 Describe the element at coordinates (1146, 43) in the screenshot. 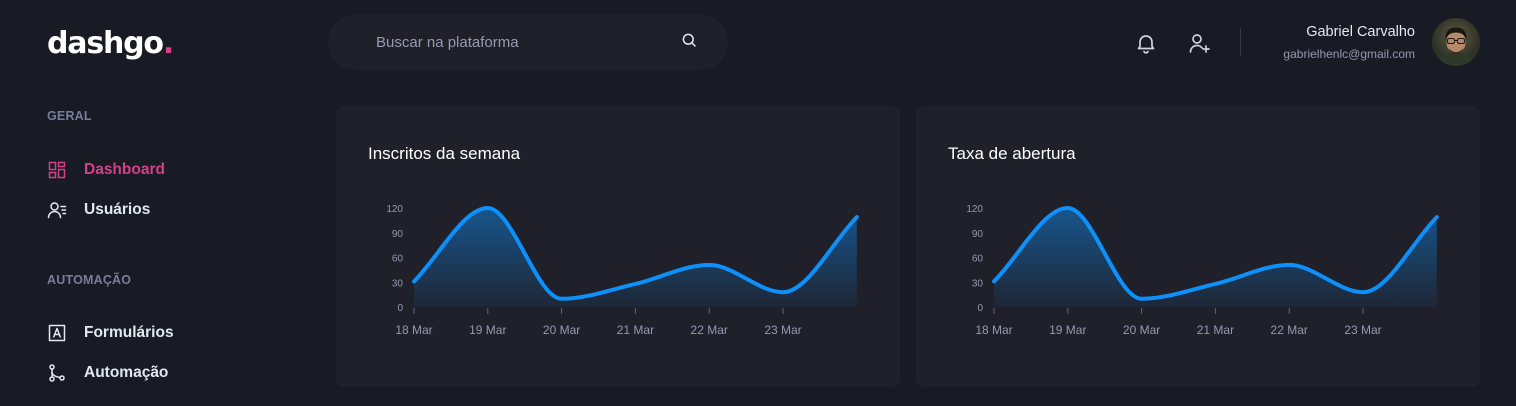

I see `bell-icon` at that location.